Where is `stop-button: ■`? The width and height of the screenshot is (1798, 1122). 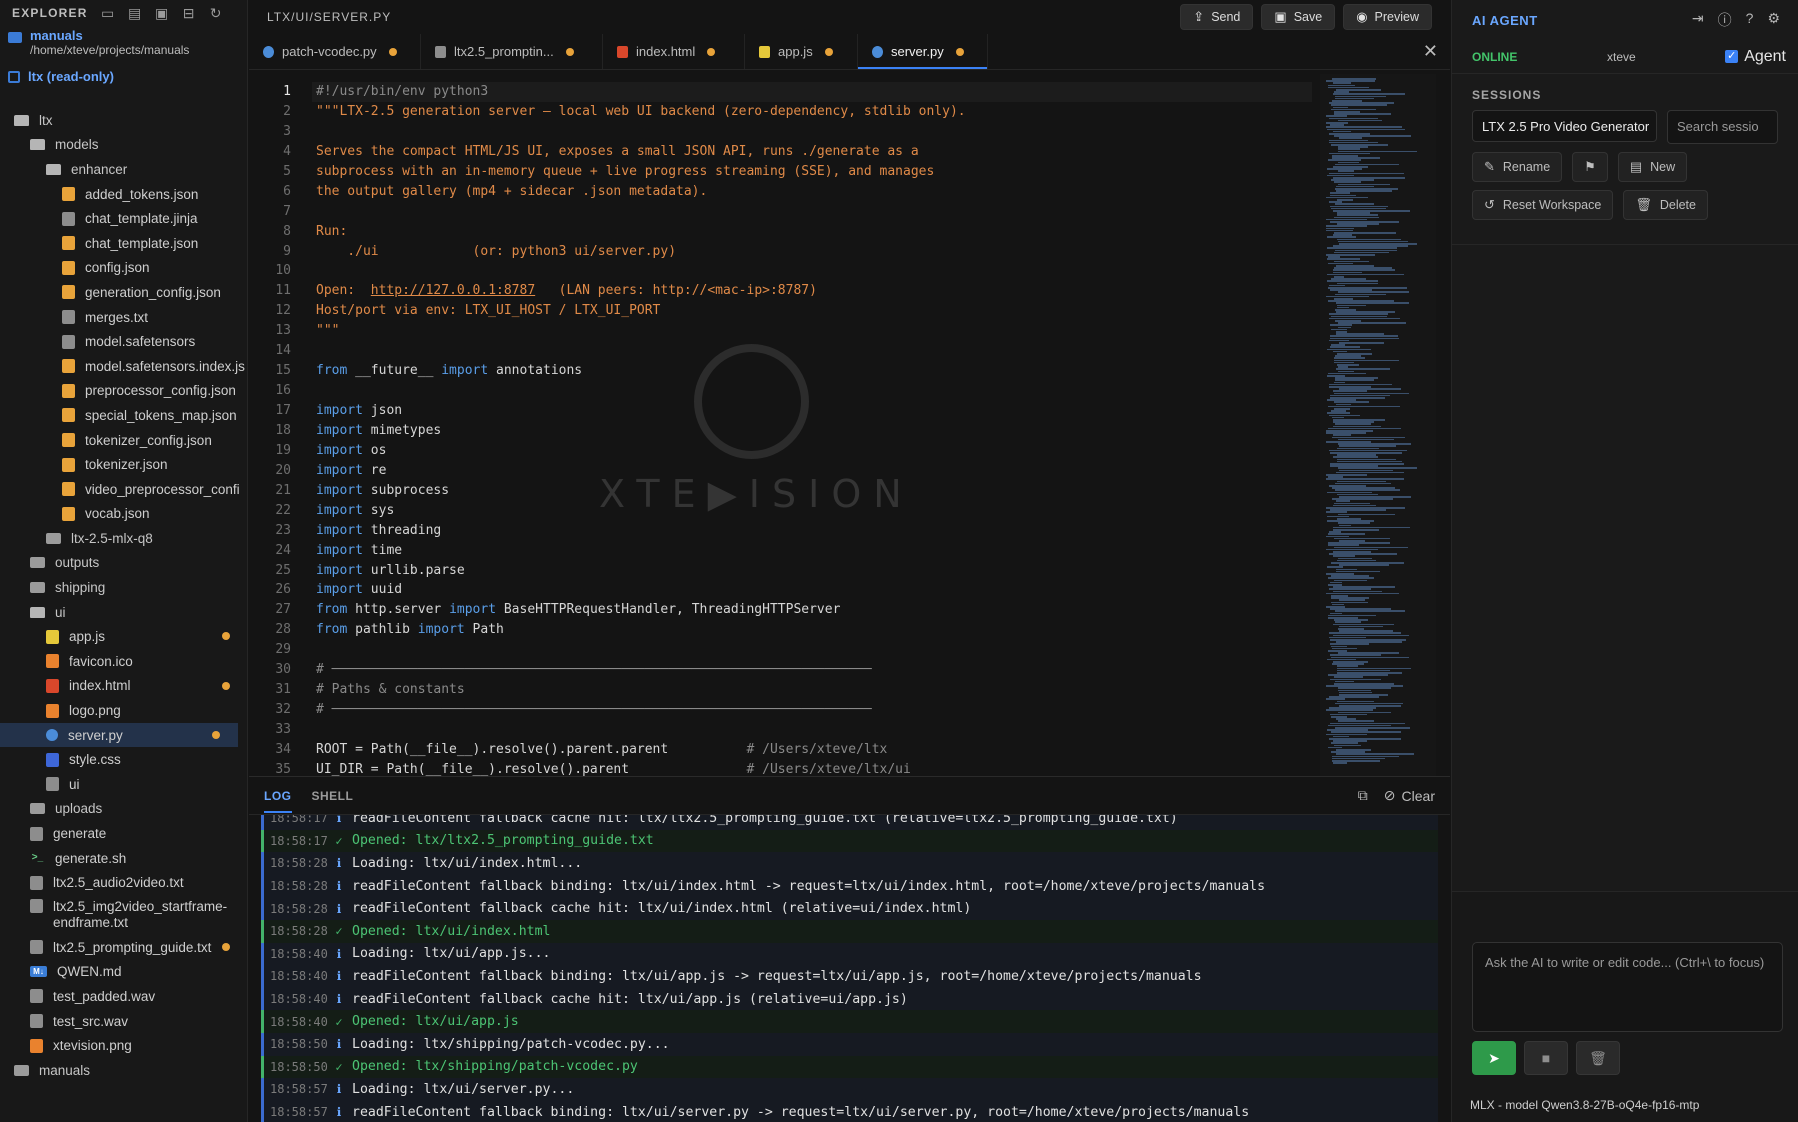
stop-button: ■ is located at coordinates (1546, 1058).